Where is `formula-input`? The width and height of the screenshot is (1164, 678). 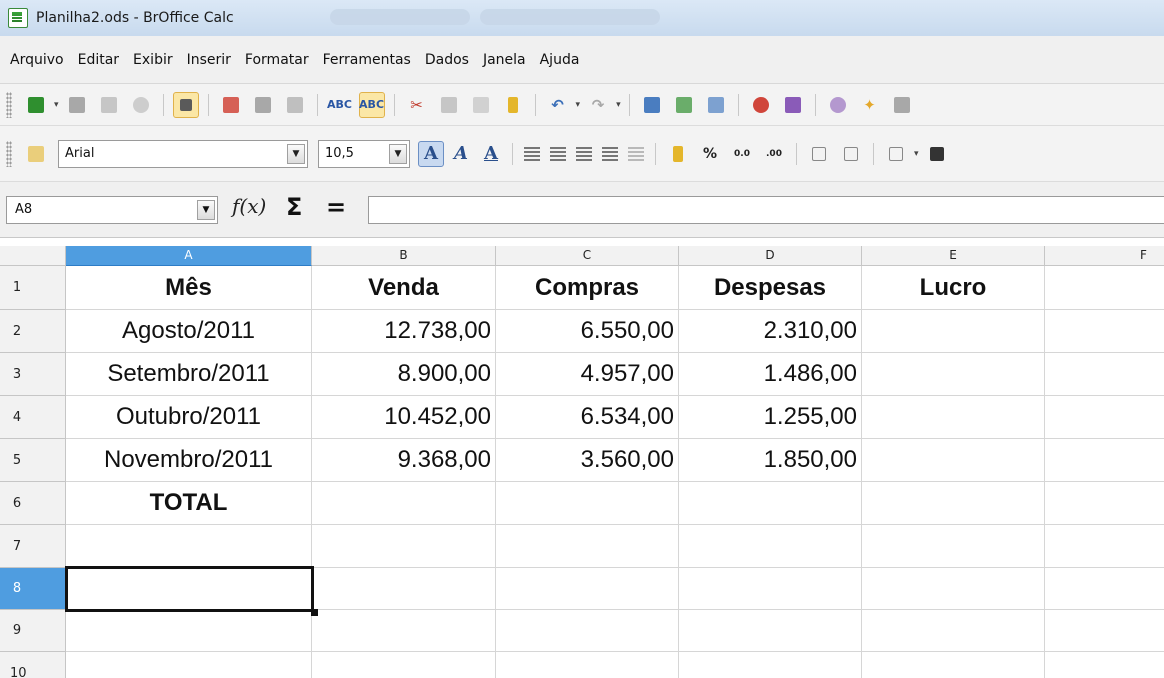
formula-input is located at coordinates (766, 210).